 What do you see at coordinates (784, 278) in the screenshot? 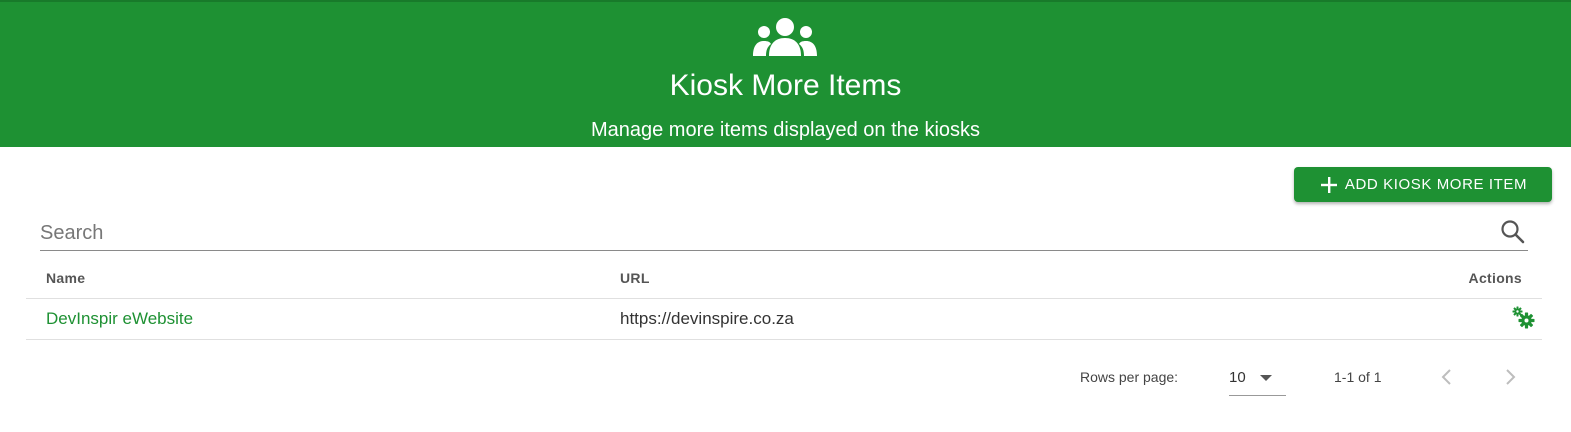
I see `table-header: Name URL Actions` at bounding box center [784, 278].